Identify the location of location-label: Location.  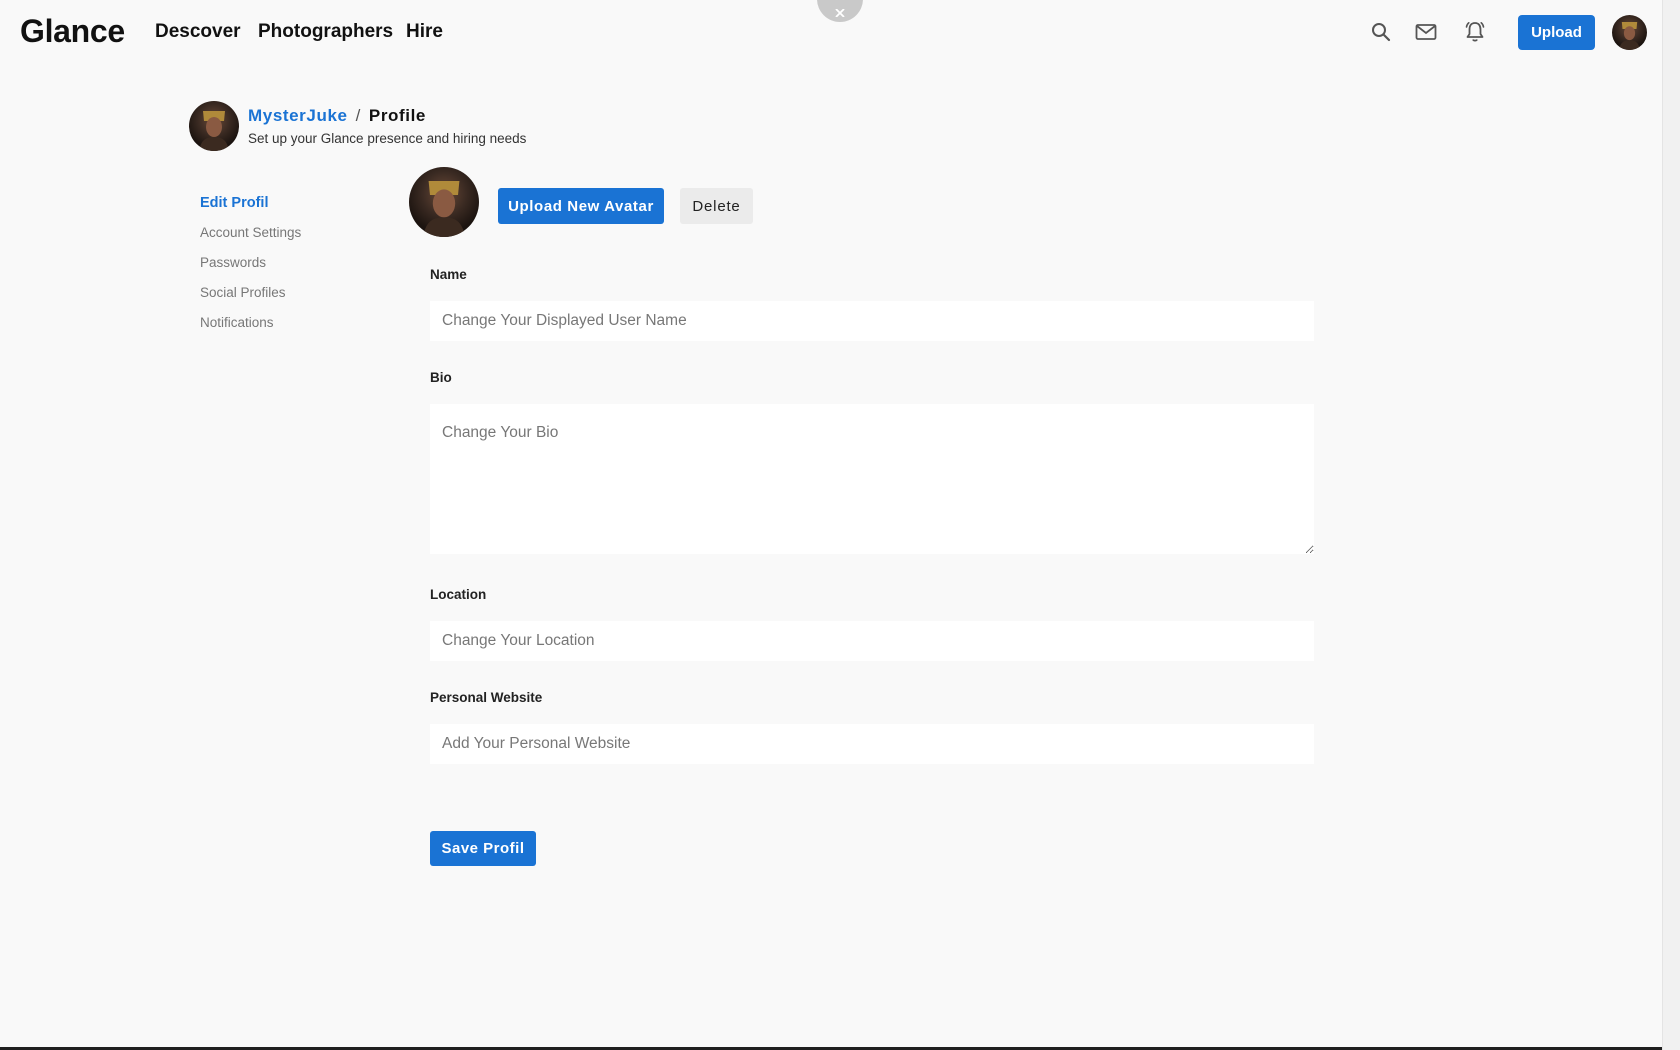
(458, 594).